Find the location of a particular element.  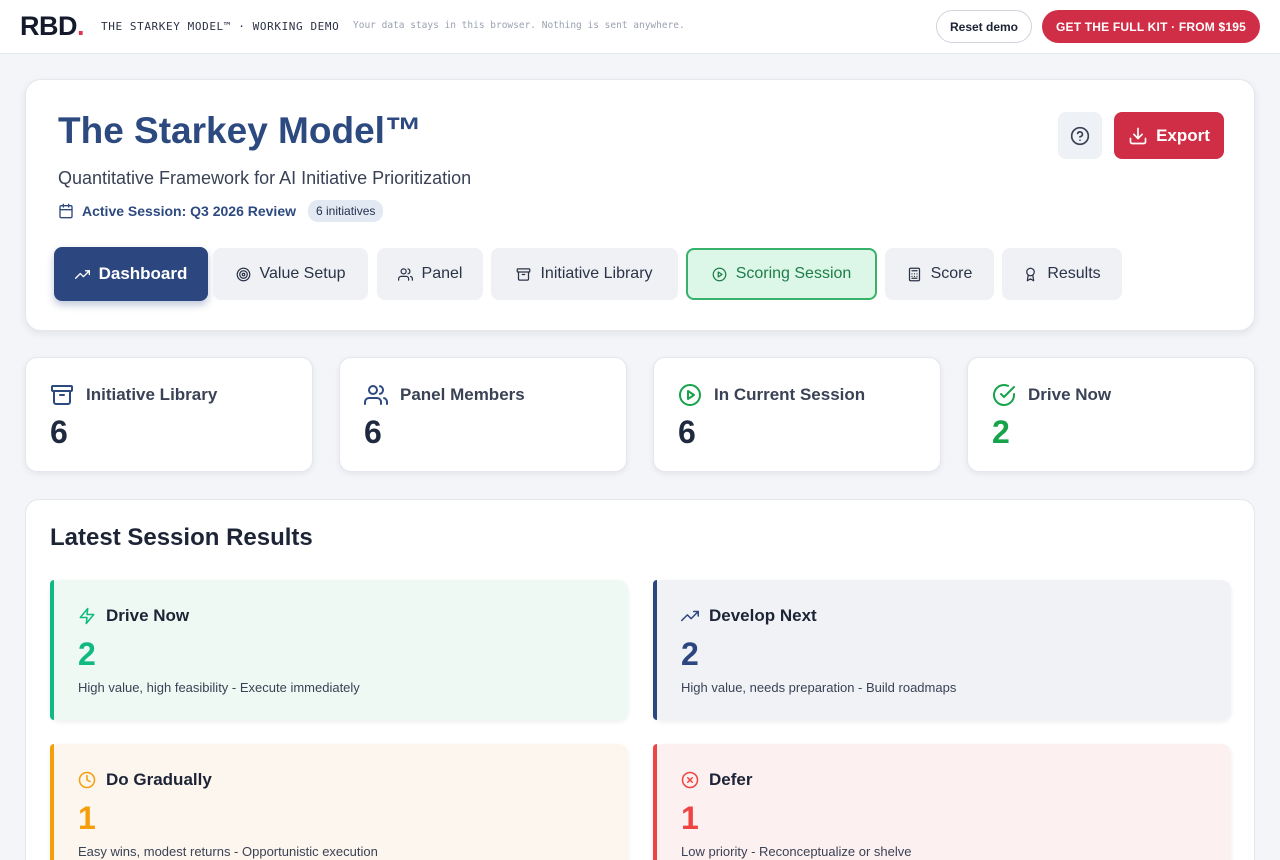

category-label: Defer is located at coordinates (731, 779).